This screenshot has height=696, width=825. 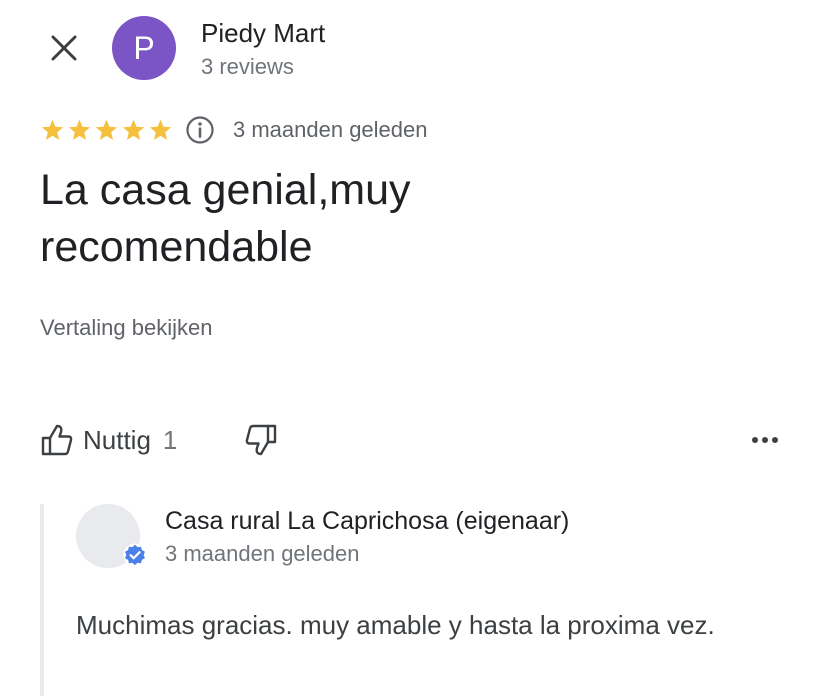 I want to click on close-button, so click(x=64, y=48).